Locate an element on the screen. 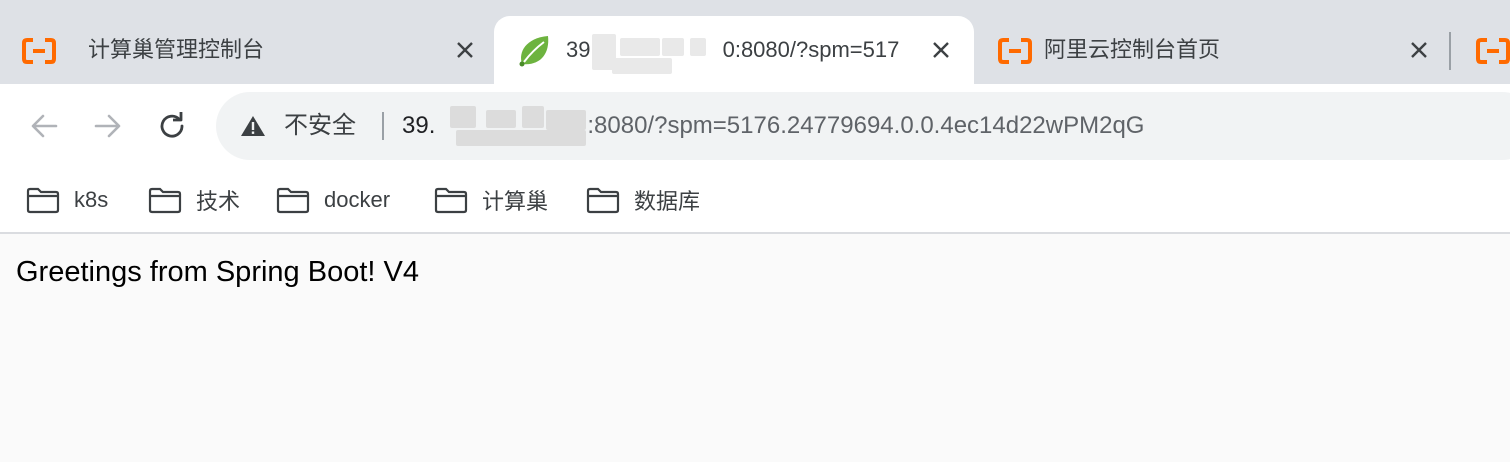 Image resolution: width=1510 pixels, height=462 pixels. bookmark-database: 数据库 is located at coordinates (643, 200).